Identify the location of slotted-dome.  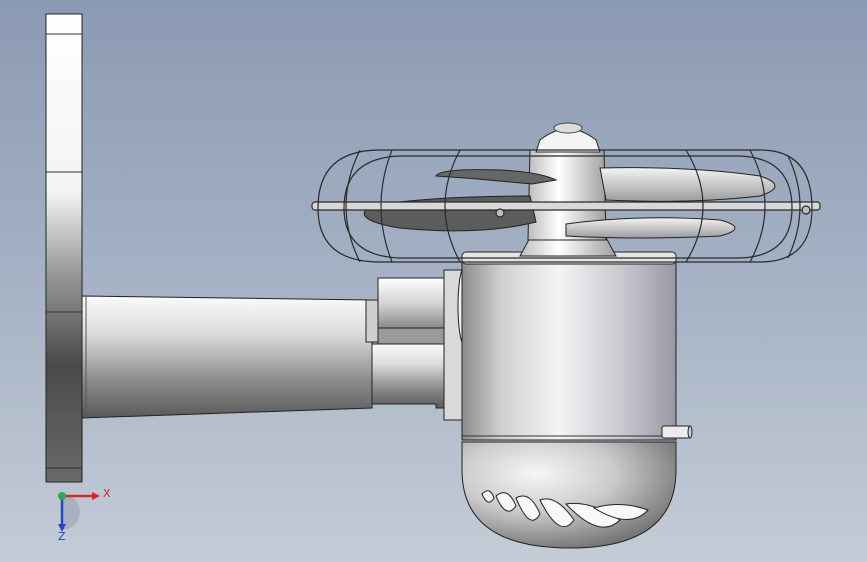
(569, 495).